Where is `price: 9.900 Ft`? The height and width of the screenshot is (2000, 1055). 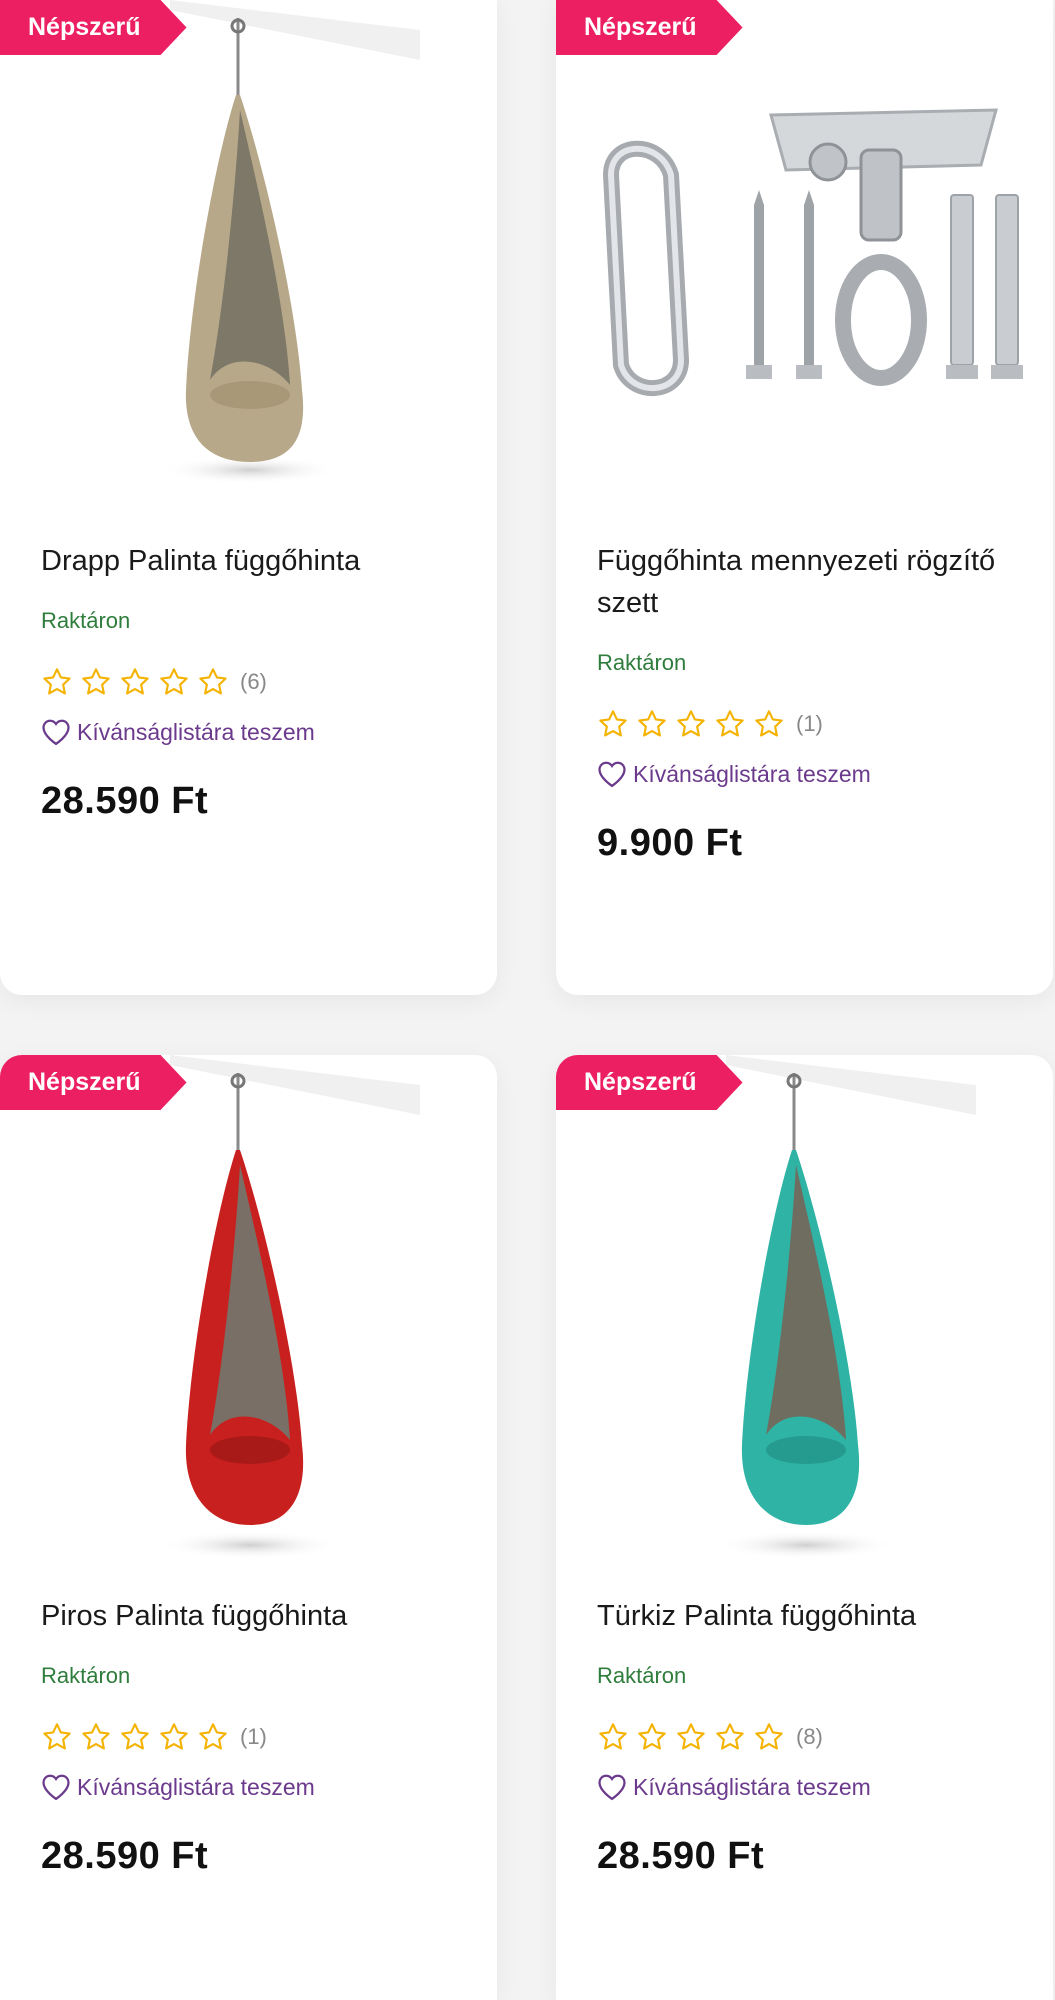 price: 9.900 Ft is located at coordinates (670, 843).